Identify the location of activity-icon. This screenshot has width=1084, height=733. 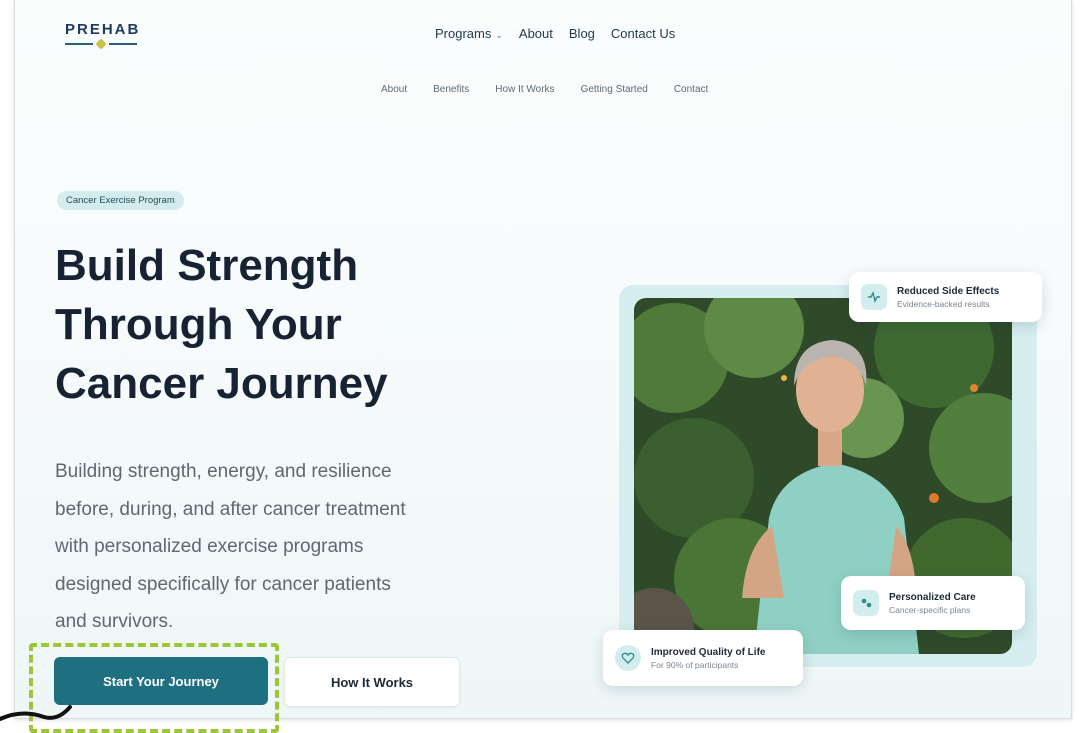
(874, 297).